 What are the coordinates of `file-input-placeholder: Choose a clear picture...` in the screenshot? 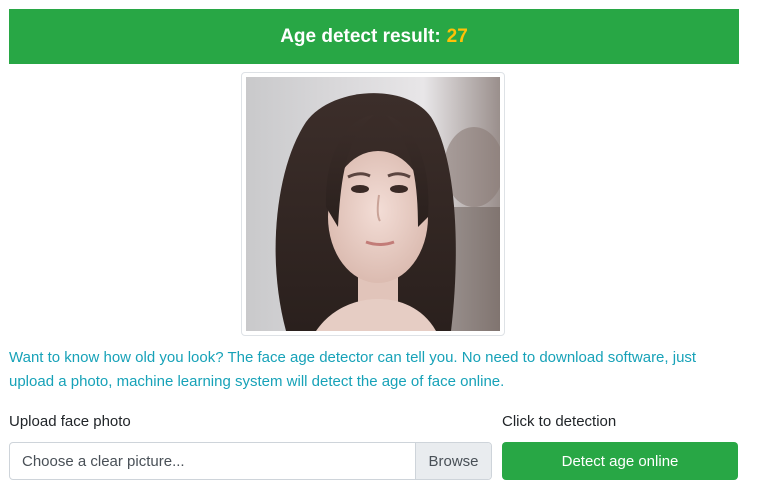 It's located at (212, 461).